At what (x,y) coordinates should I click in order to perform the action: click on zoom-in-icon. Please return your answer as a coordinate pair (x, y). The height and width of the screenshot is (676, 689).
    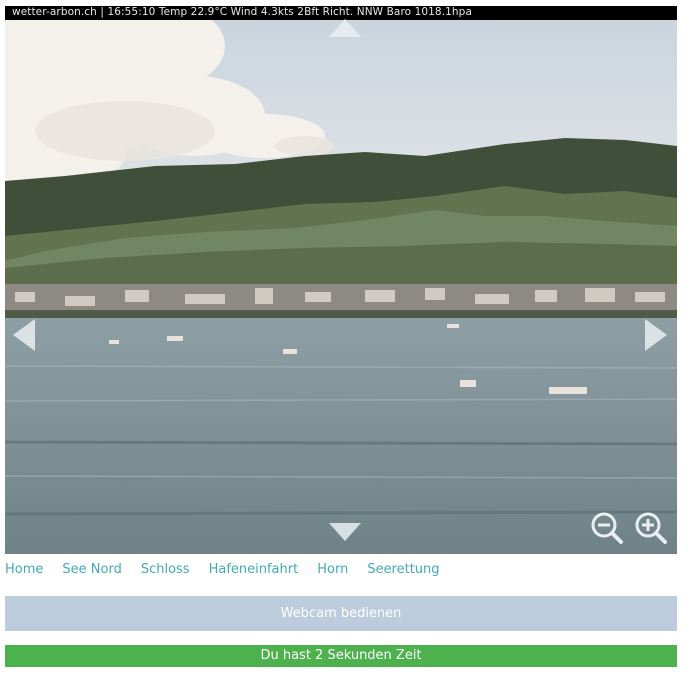
    Looking at the image, I should click on (651, 528).